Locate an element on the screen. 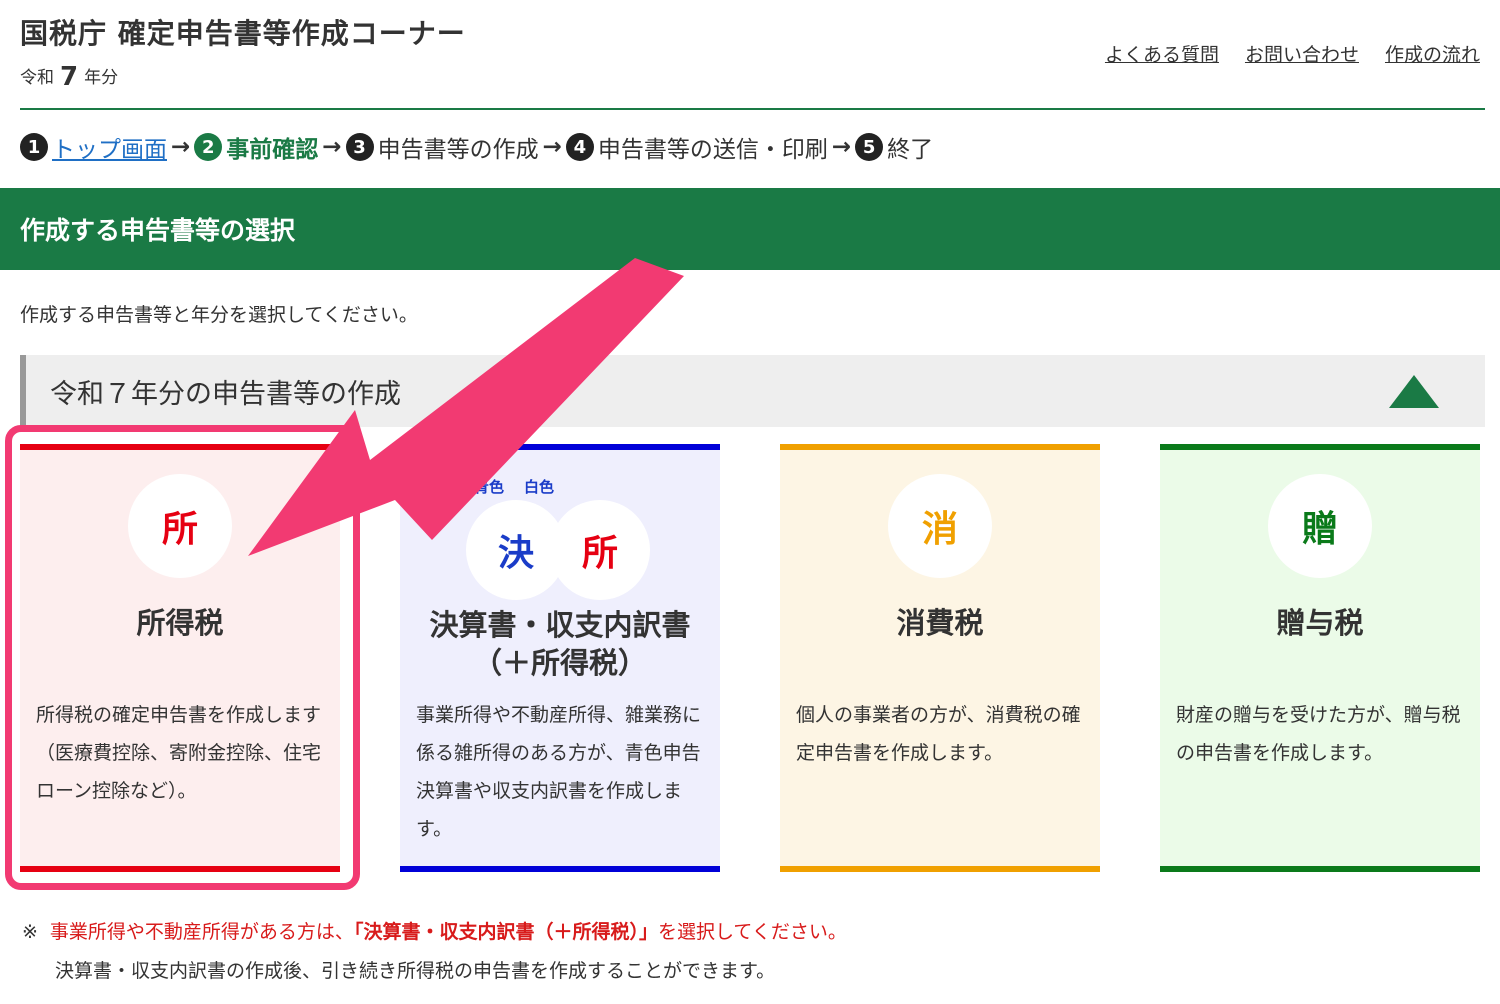  step-label: 申告書等の作成 is located at coordinates (458, 150).